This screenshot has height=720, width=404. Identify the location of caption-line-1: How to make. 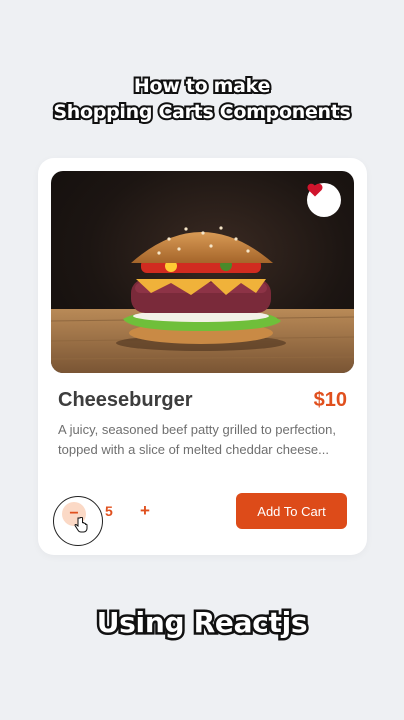
(202, 86).